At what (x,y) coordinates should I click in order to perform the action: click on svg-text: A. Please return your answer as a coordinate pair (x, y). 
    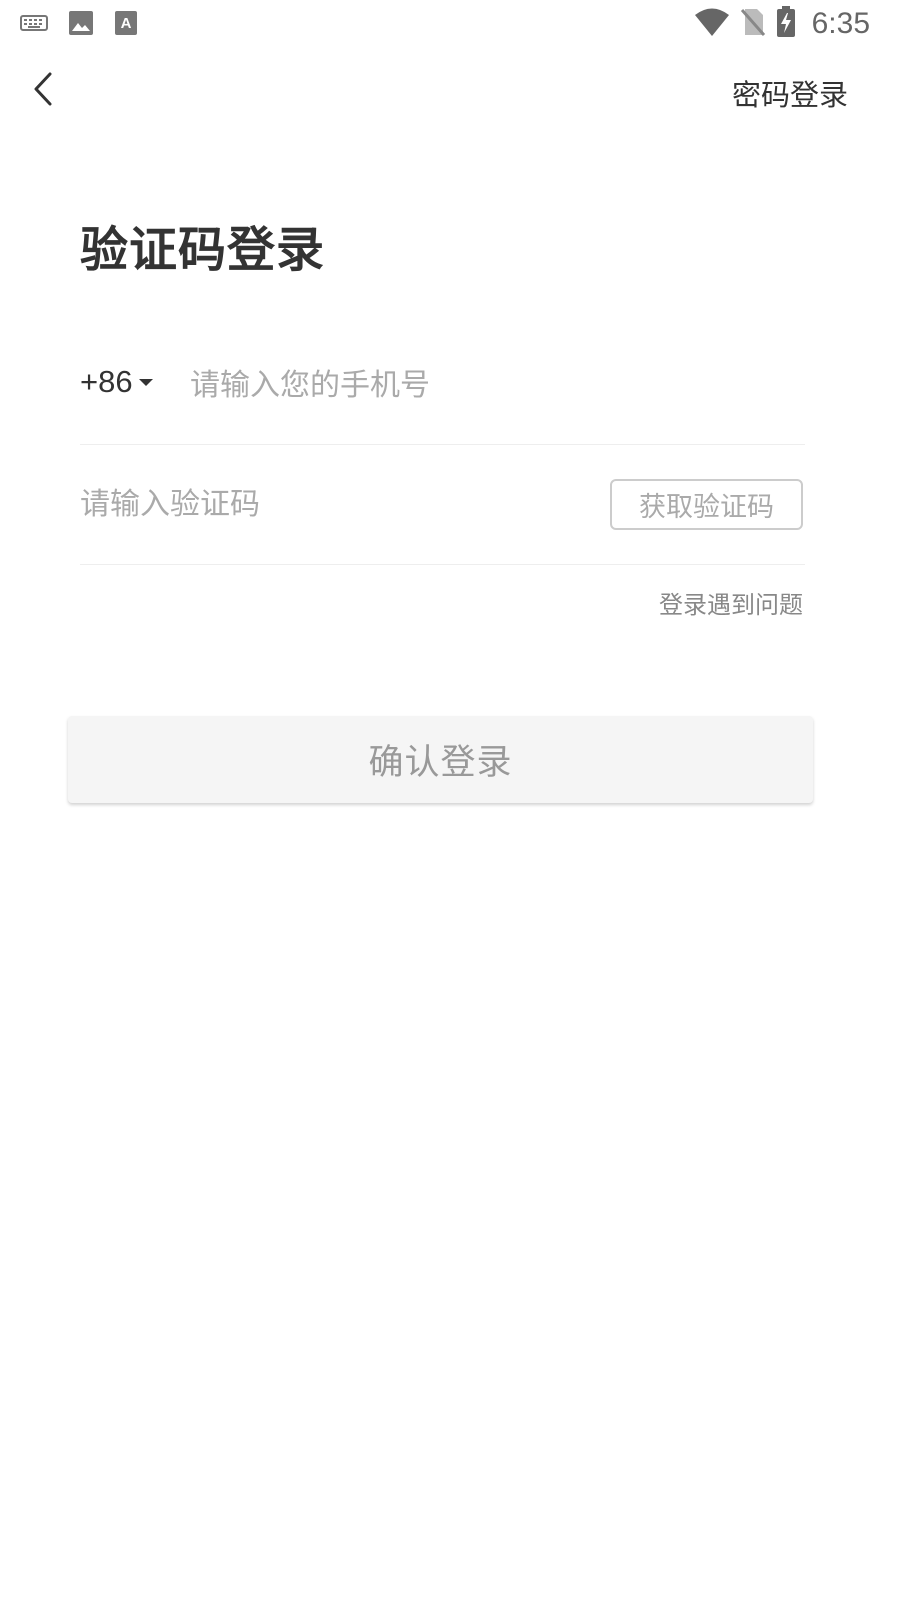
    Looking at the image, I should click on (126, 23).